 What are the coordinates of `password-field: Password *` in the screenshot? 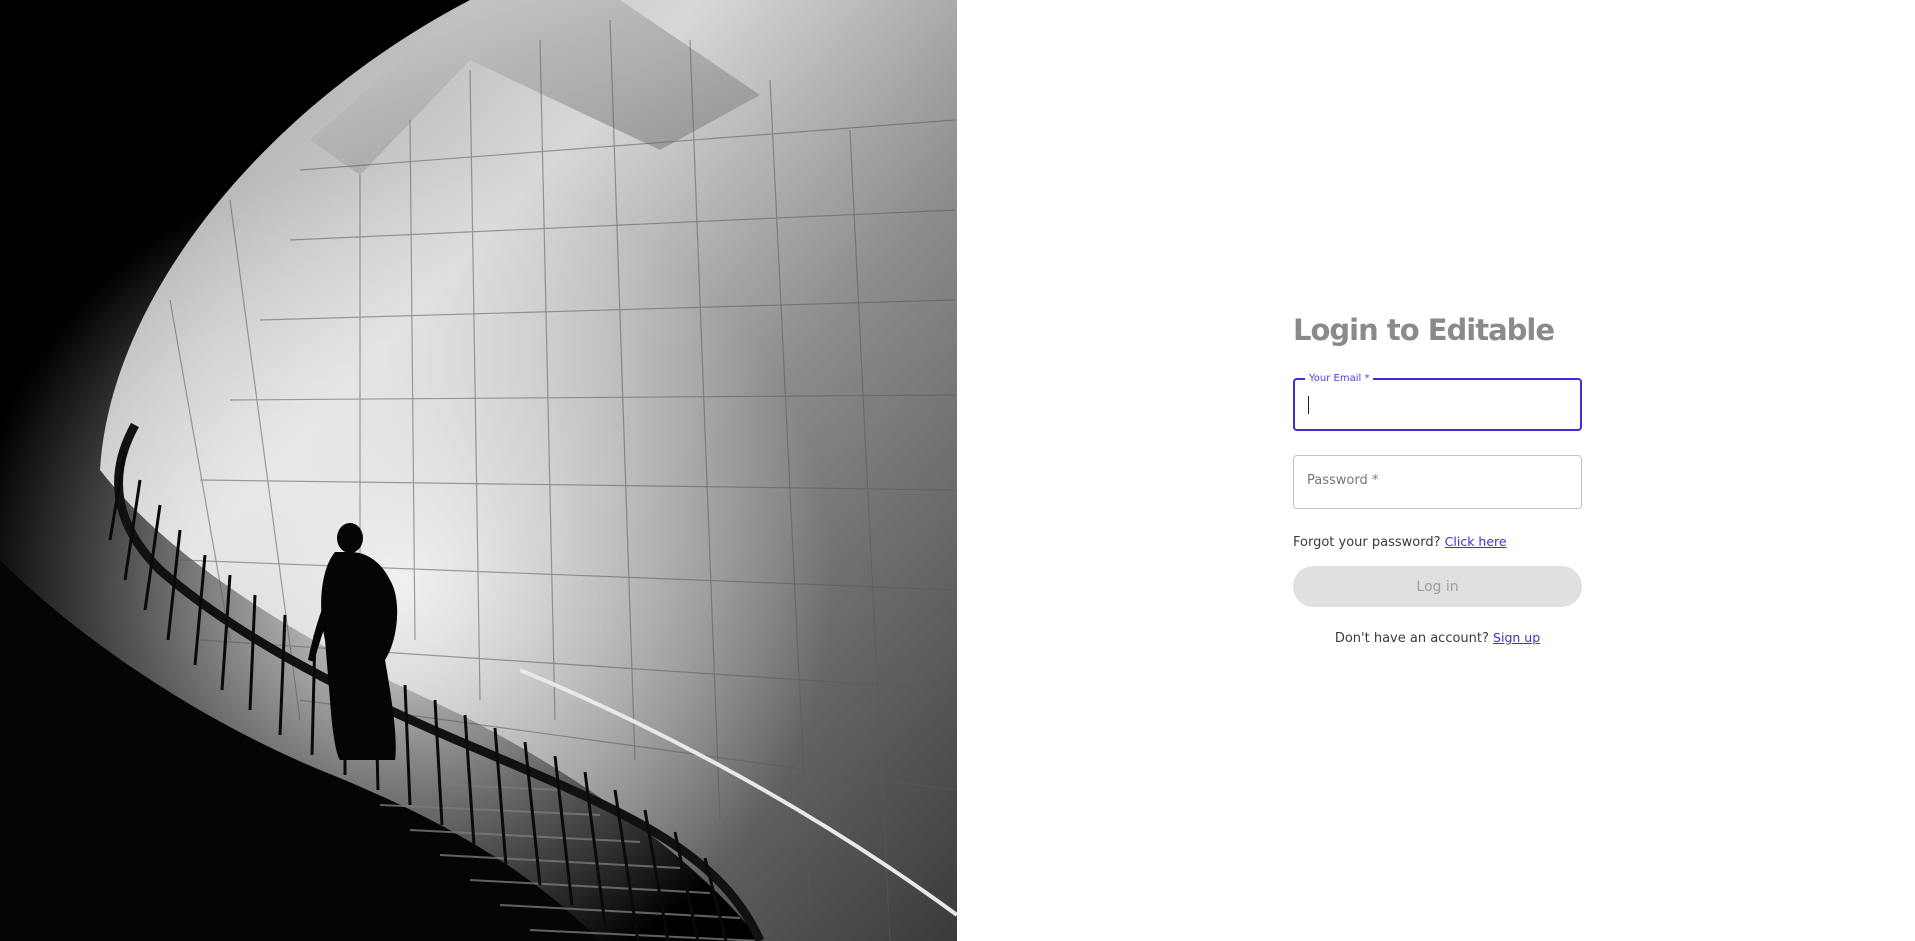 It's located at (1437, 482).